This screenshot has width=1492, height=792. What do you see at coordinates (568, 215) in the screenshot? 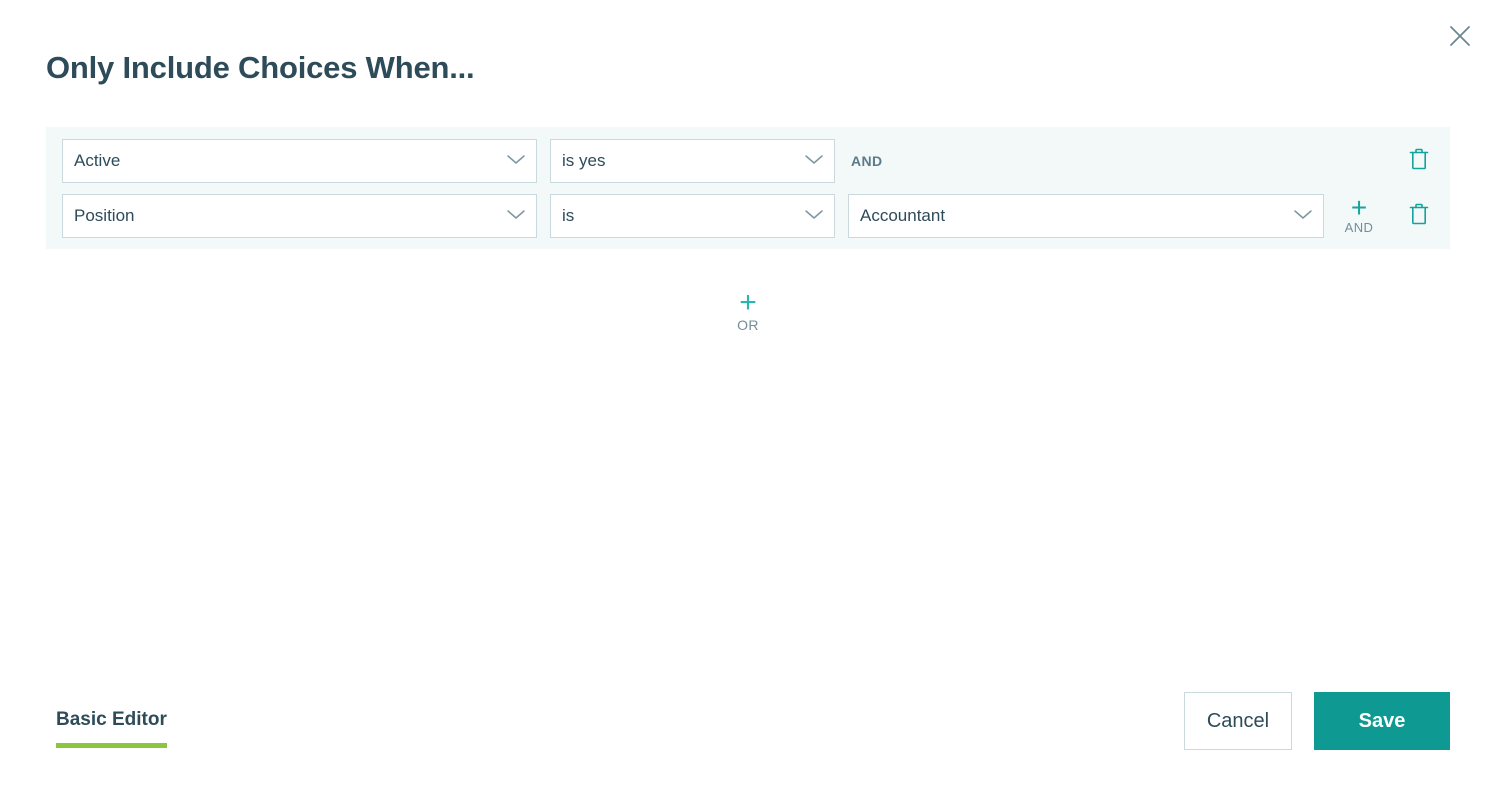
I see `operator-select-row2-value: is` at bounding box center [568, 215].